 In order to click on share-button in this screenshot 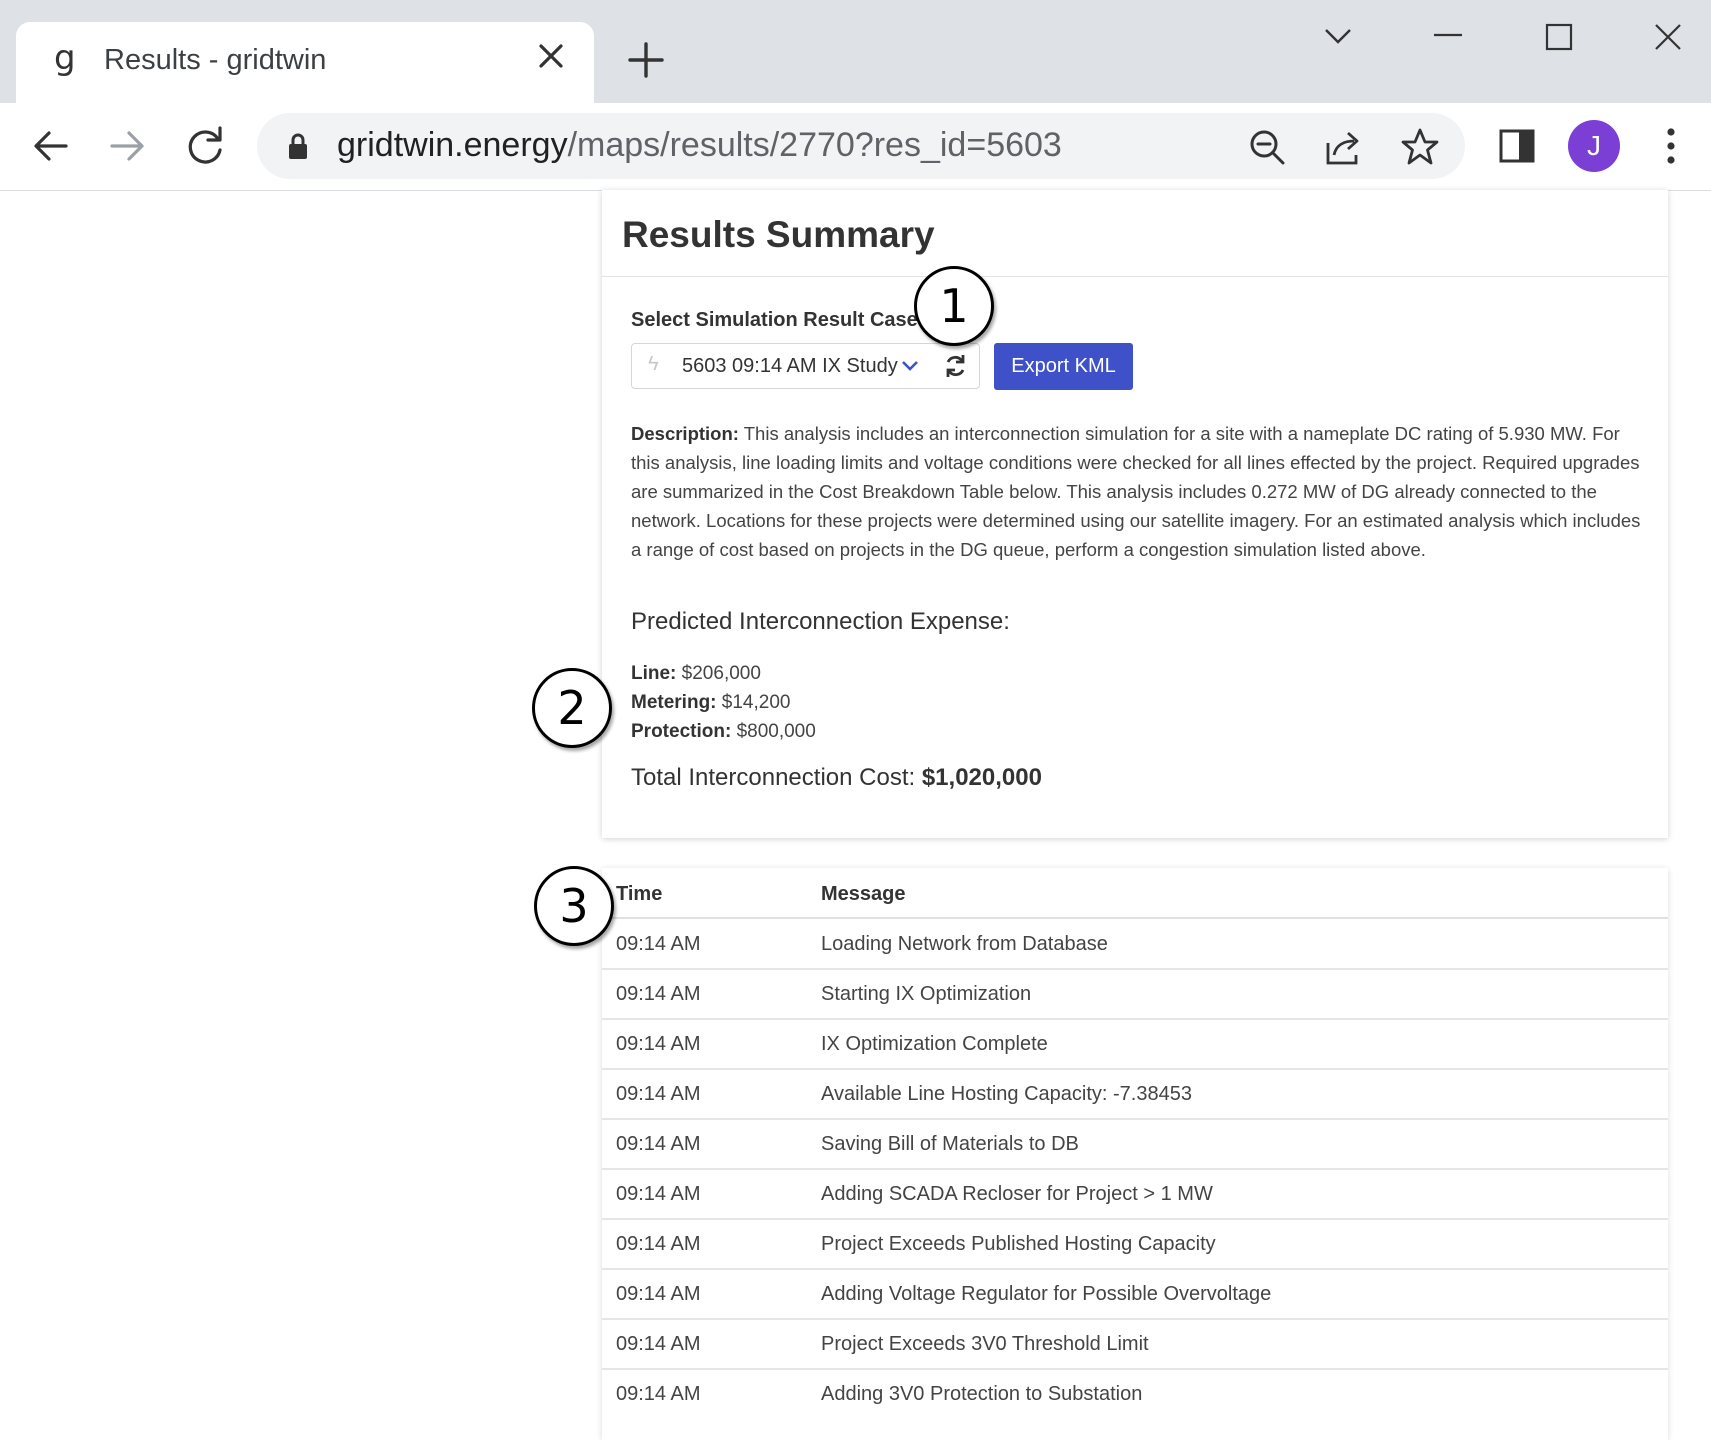, I will do `click(1344, 147)`.